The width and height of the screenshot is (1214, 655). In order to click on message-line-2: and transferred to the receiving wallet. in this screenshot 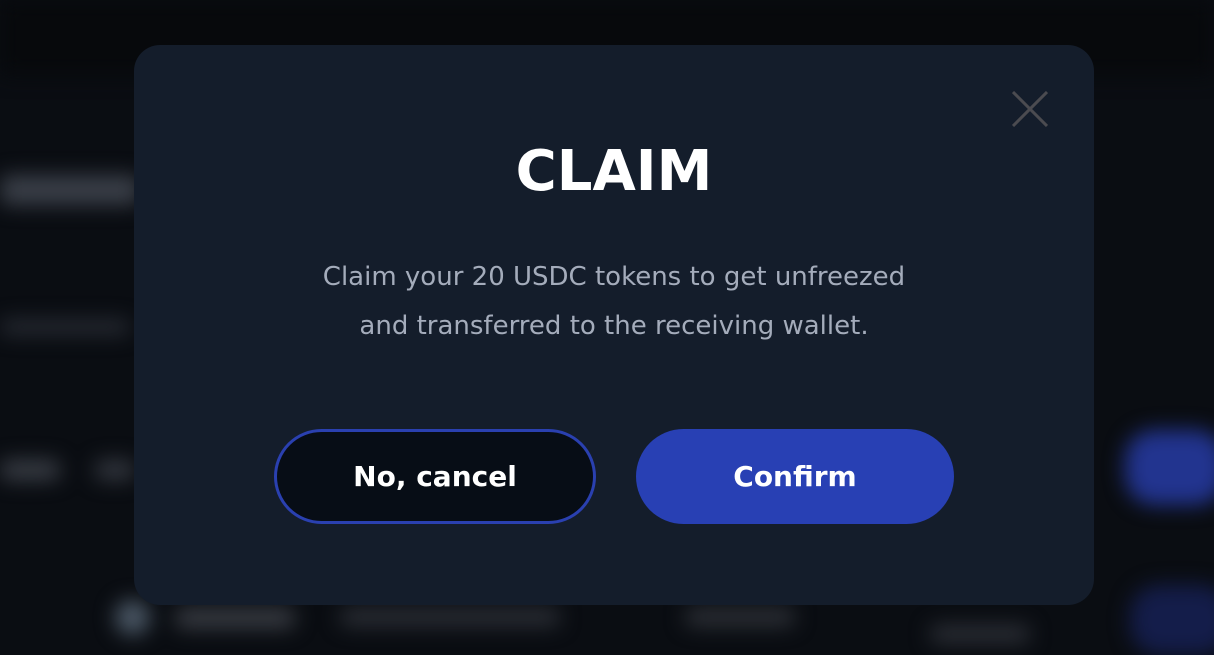, I will do `click(614, 326)`.